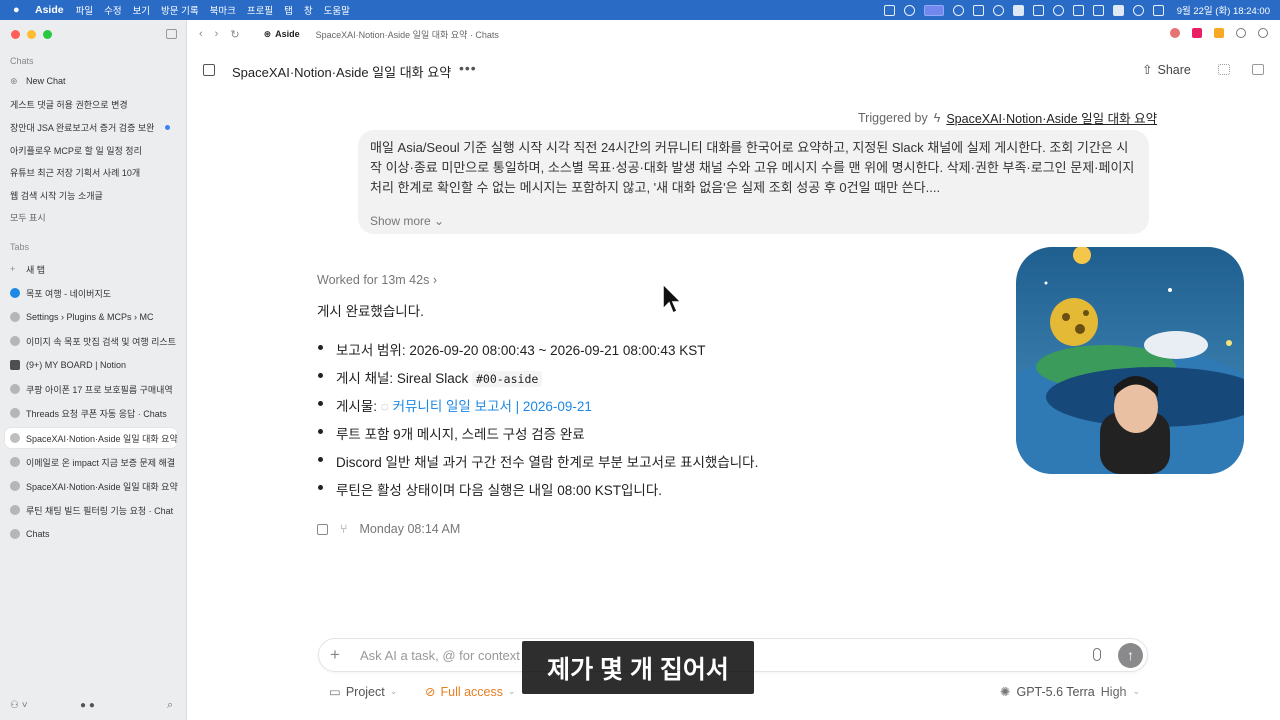 The height and width of the screenshot is (720, 1280). Describe the element at coordinates (1258, 69) in the screenshot. I see `panel-toggle-icon` at that location.